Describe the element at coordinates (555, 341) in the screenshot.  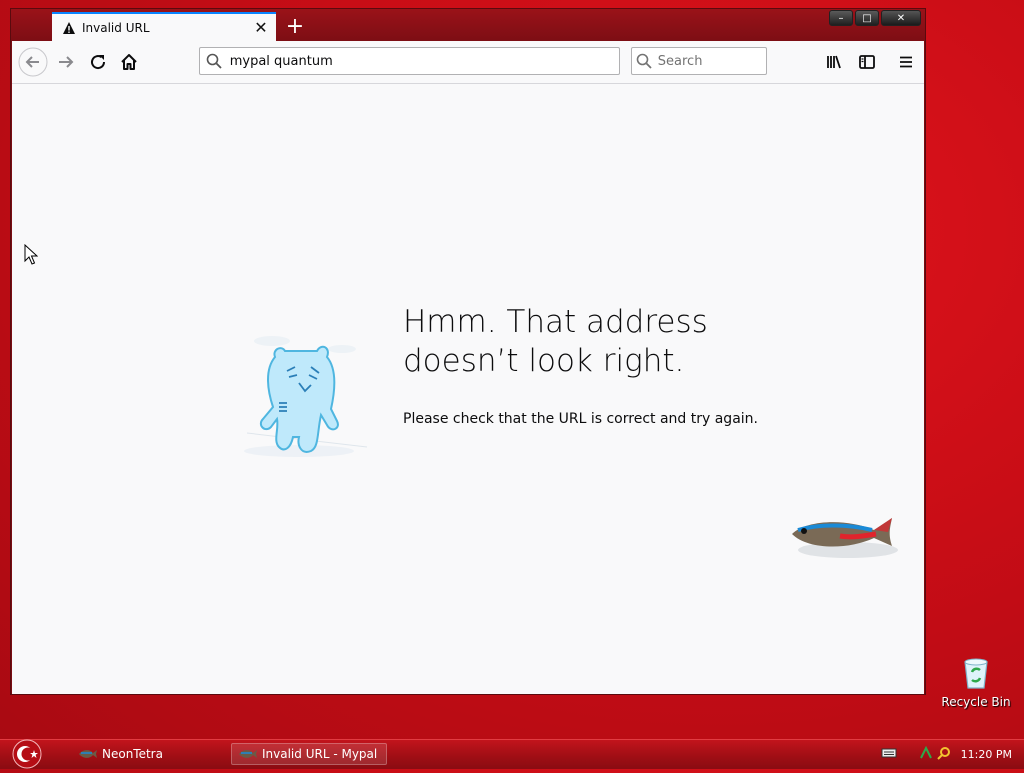
I see `error-headline: Hmm. That address doesn’t look right.` at that location.